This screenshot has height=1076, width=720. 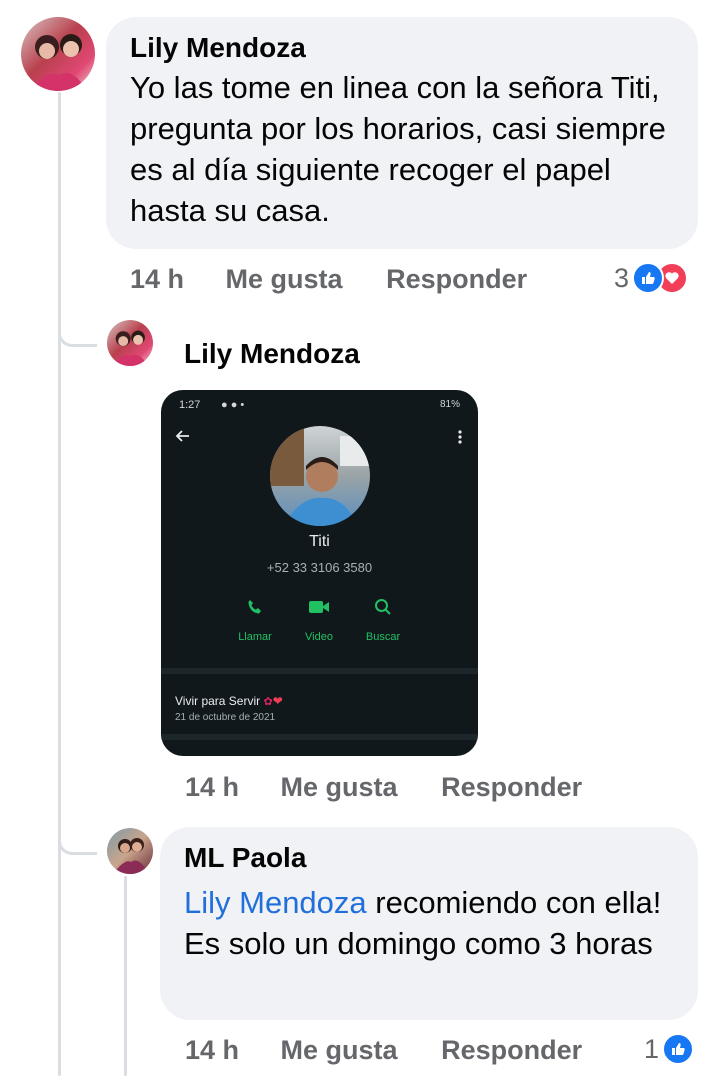 I want to click on reaction-count: 3, so click(x=622, y=277).